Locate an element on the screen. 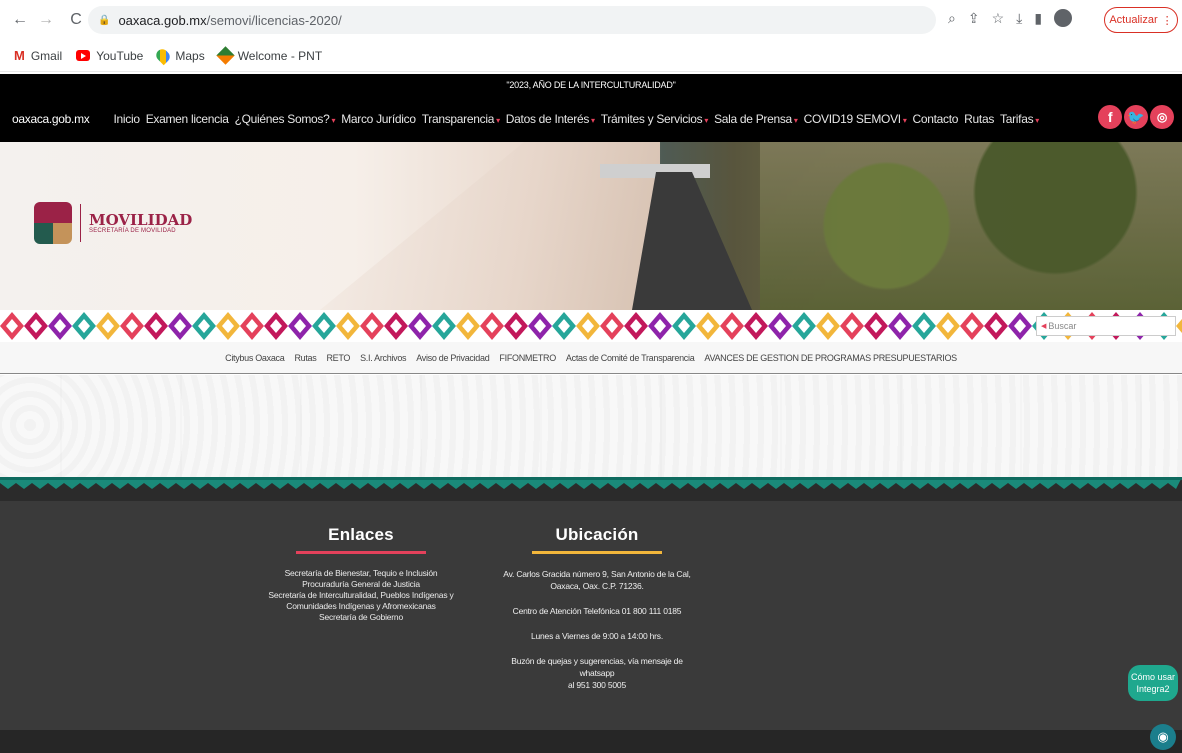 This screenshot has height=753, width=1182. nav-item: Marco Jurídico is located at coordinates (378, 119).